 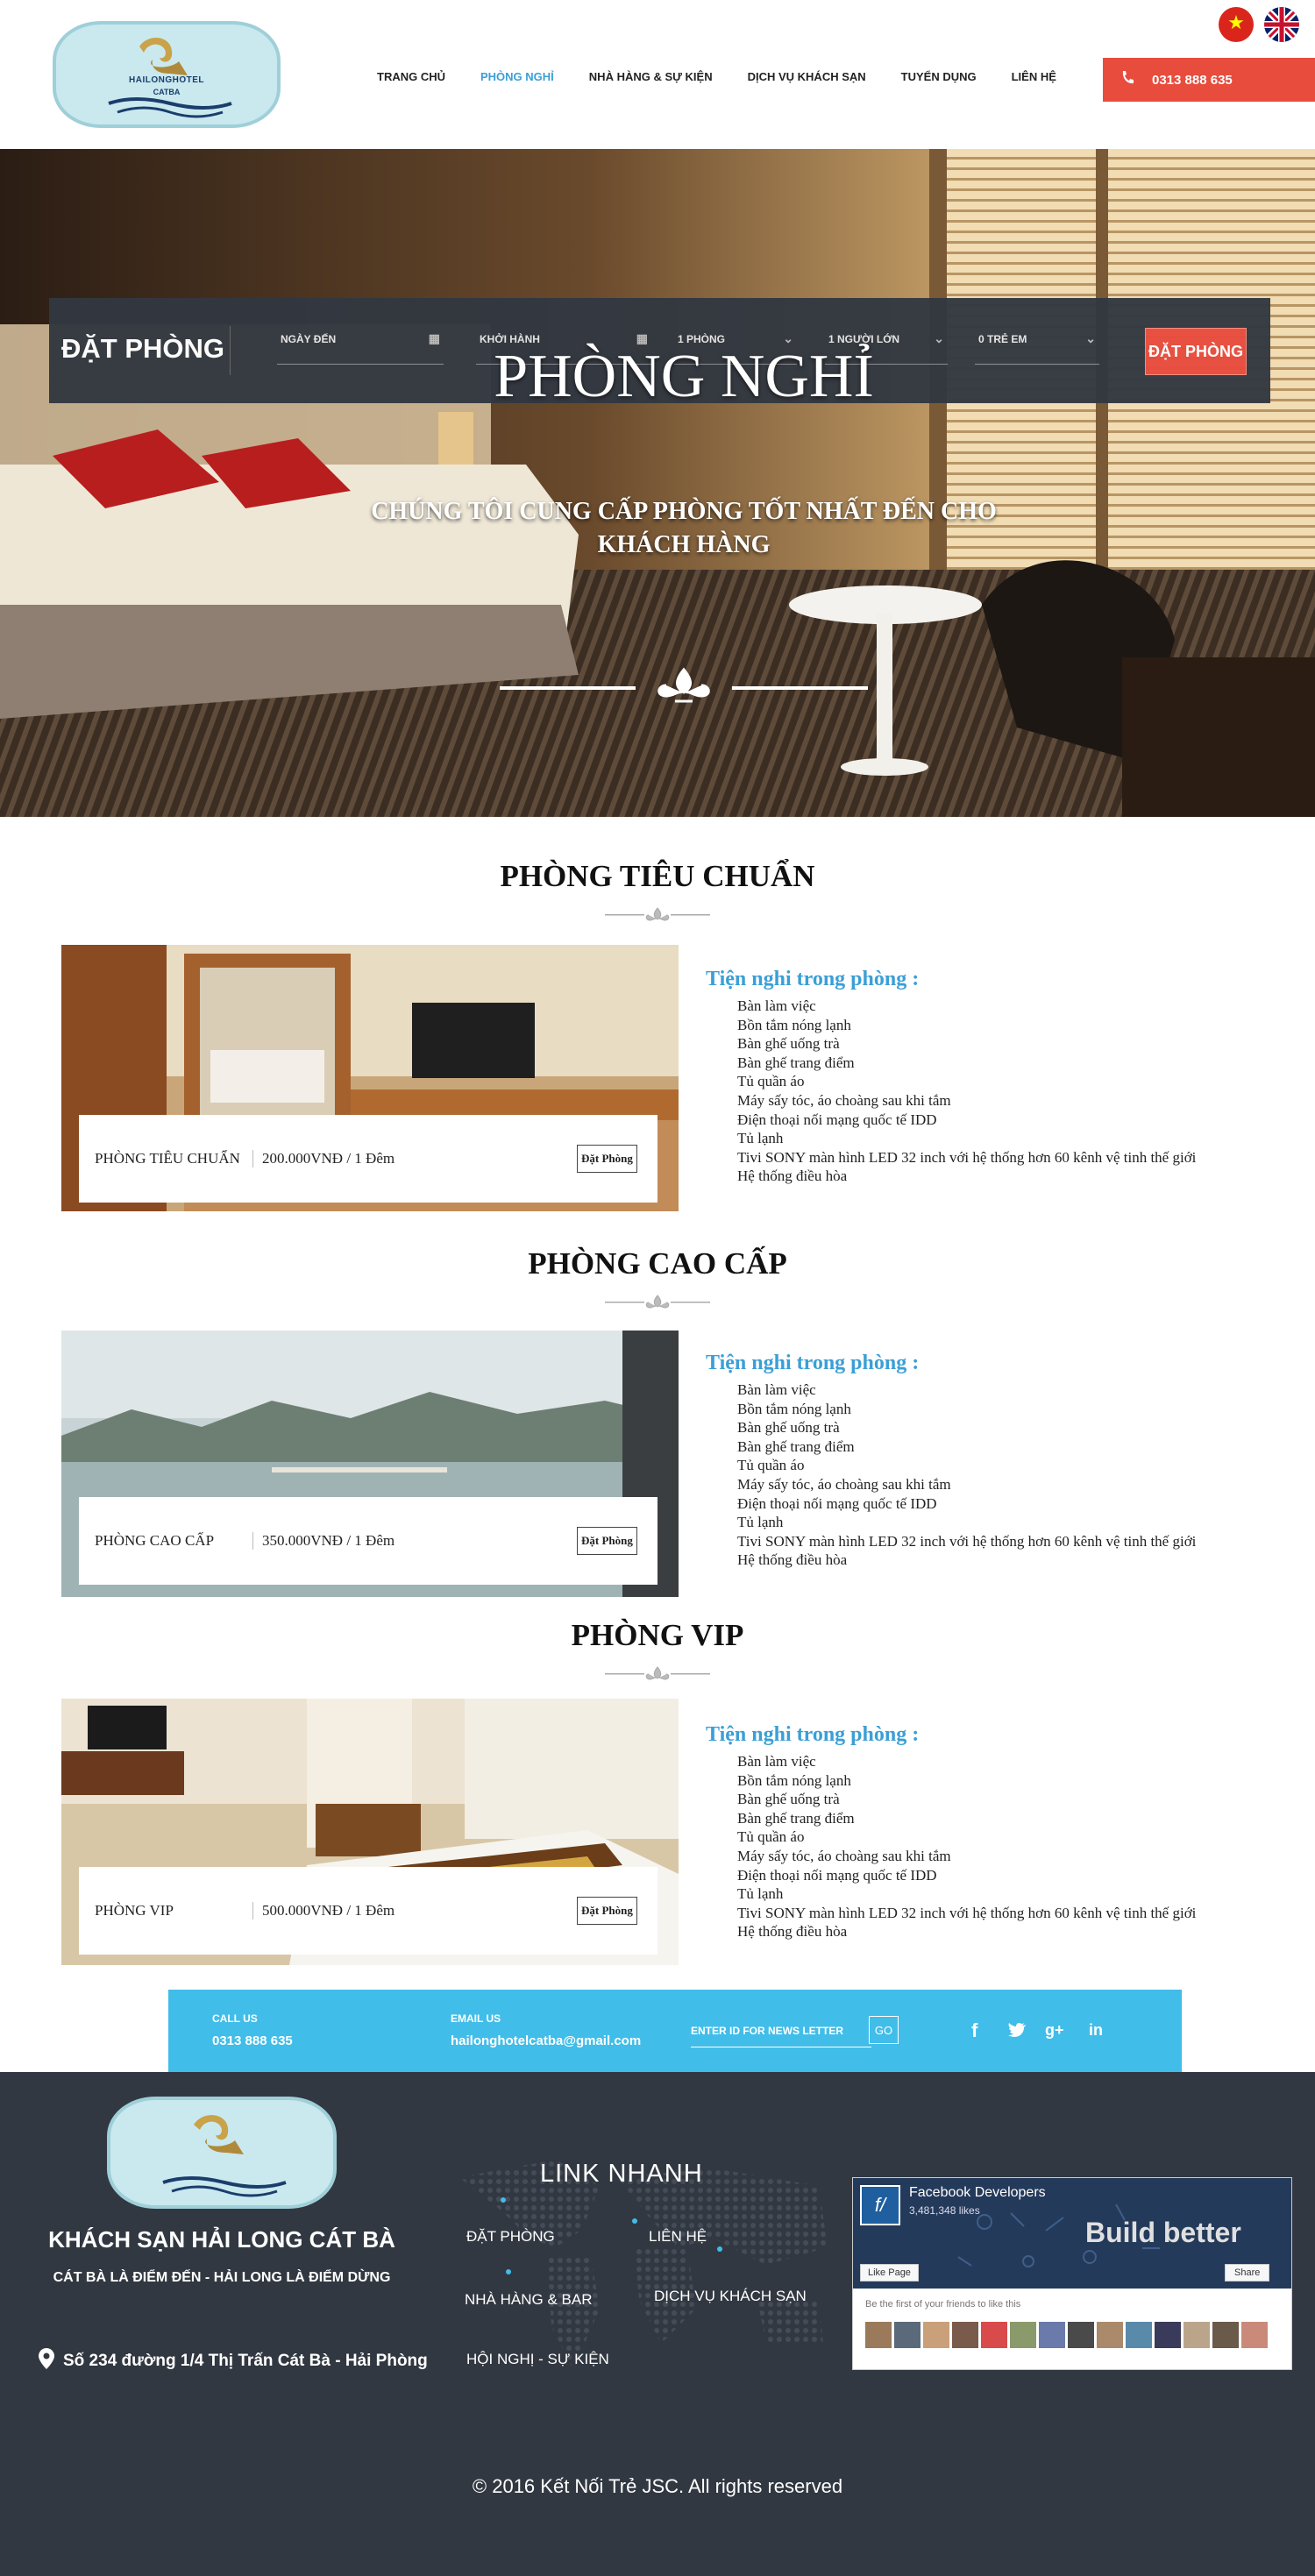 What do you see at coordinates (224, 2156) in the screenshot?
I see `dragon-logo-icon` at bounding box center [224, 2156].